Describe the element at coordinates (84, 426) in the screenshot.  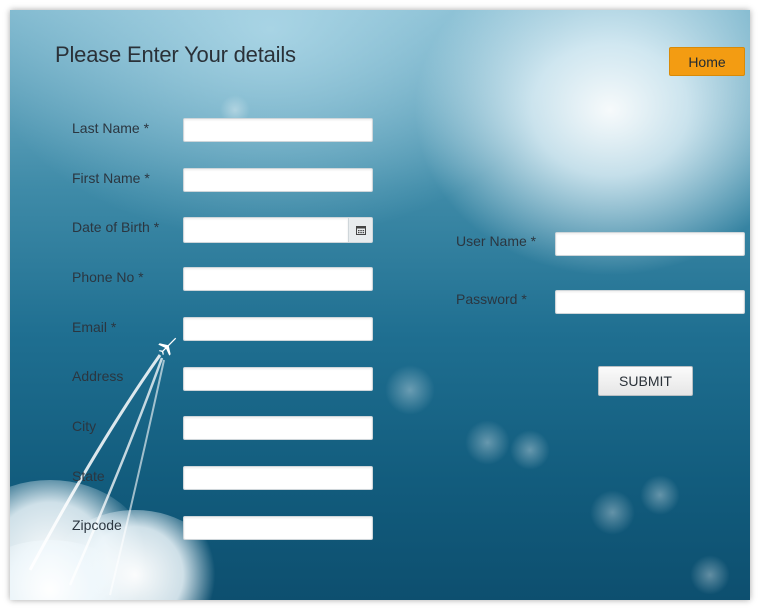
I see `city-label: City` at that location.